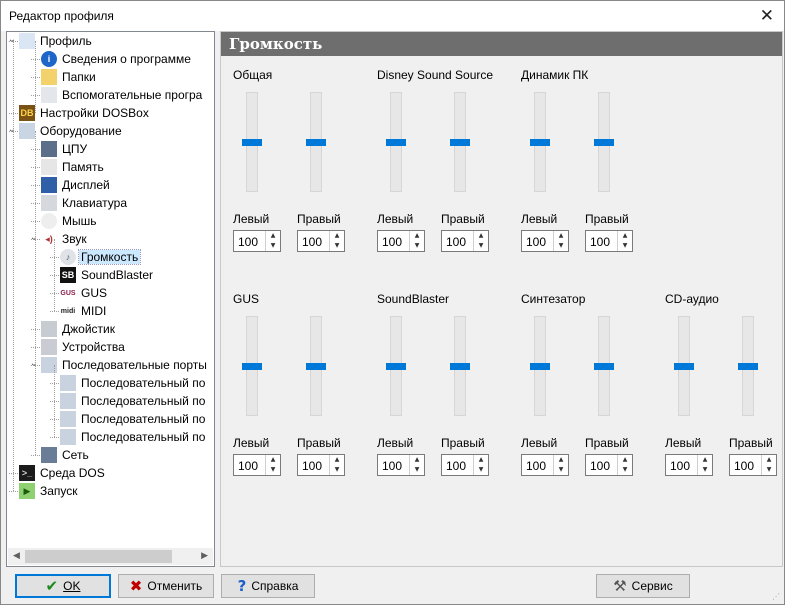  Describe the element at coordinates (110, 41) in the screenshot. I see `tree-item-0: ⌄ Профиль` at that location.